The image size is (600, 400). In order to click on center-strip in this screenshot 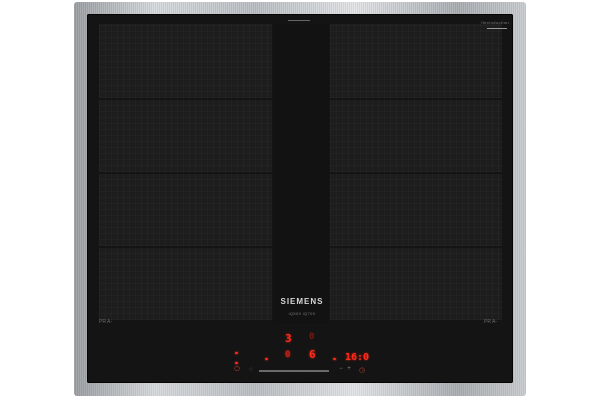, I will do `click(301, 174)`.